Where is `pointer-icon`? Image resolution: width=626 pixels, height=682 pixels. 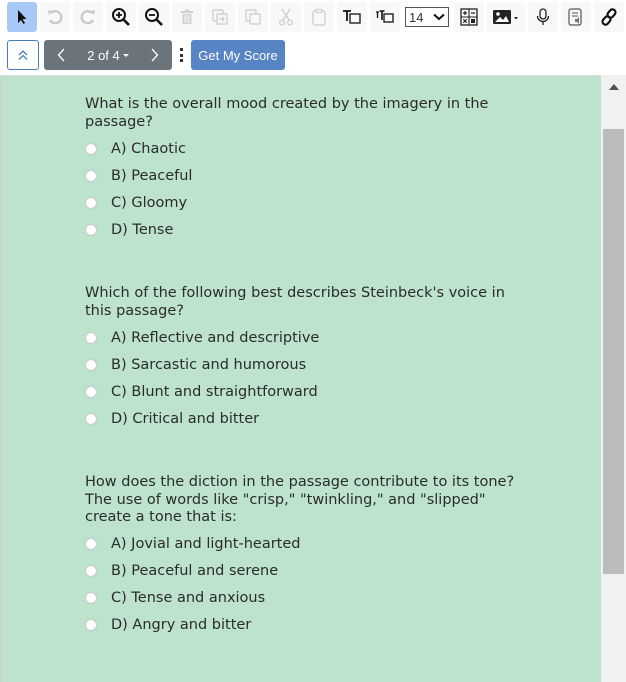
pointer-icon is located at coordinates (22, 17).